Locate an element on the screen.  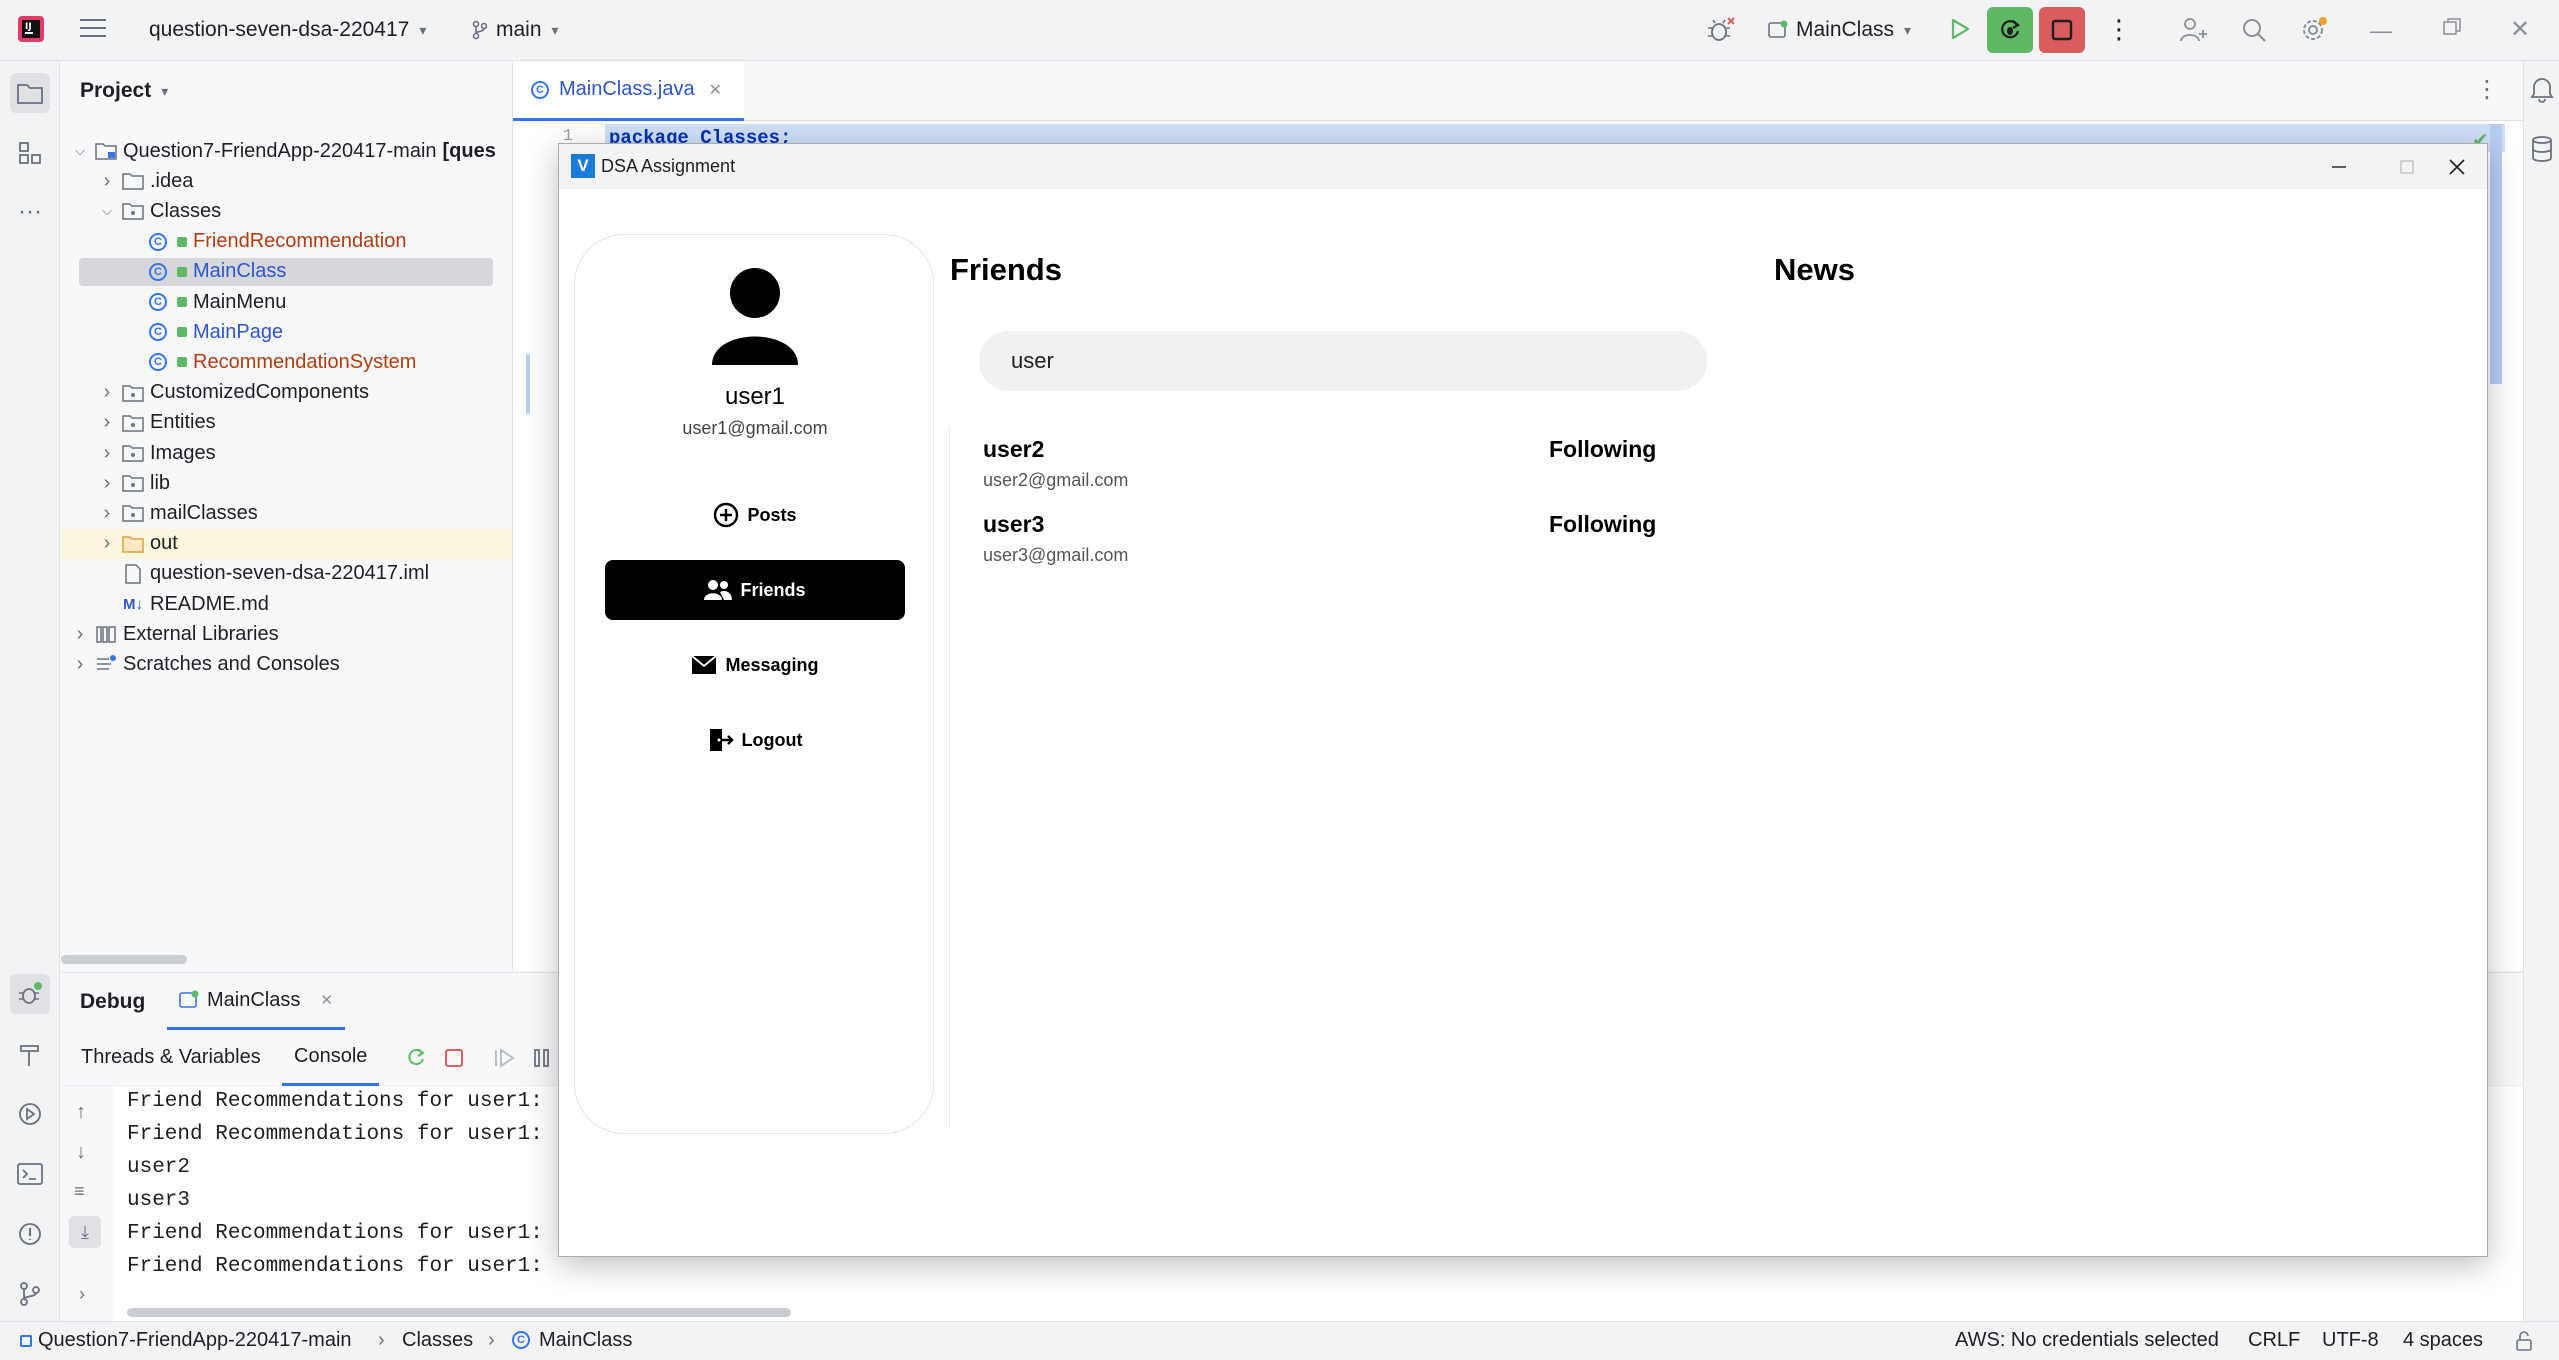
run-config-selector: MainClass ▾ is located at coordinates (1839, 30).